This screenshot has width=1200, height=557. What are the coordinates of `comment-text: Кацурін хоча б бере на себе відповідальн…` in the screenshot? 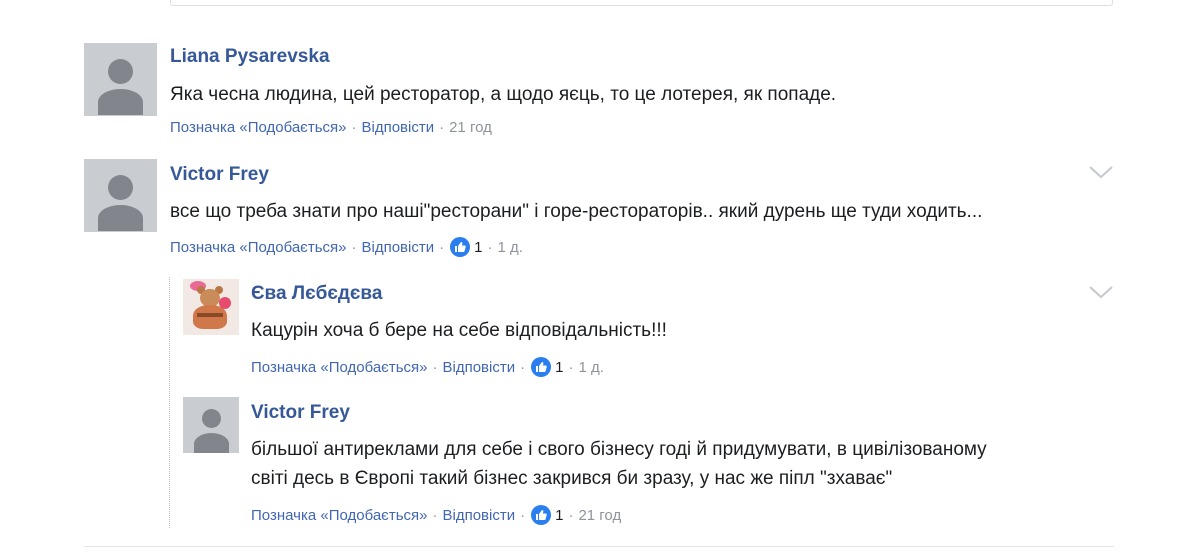 It's located at (459, 330).